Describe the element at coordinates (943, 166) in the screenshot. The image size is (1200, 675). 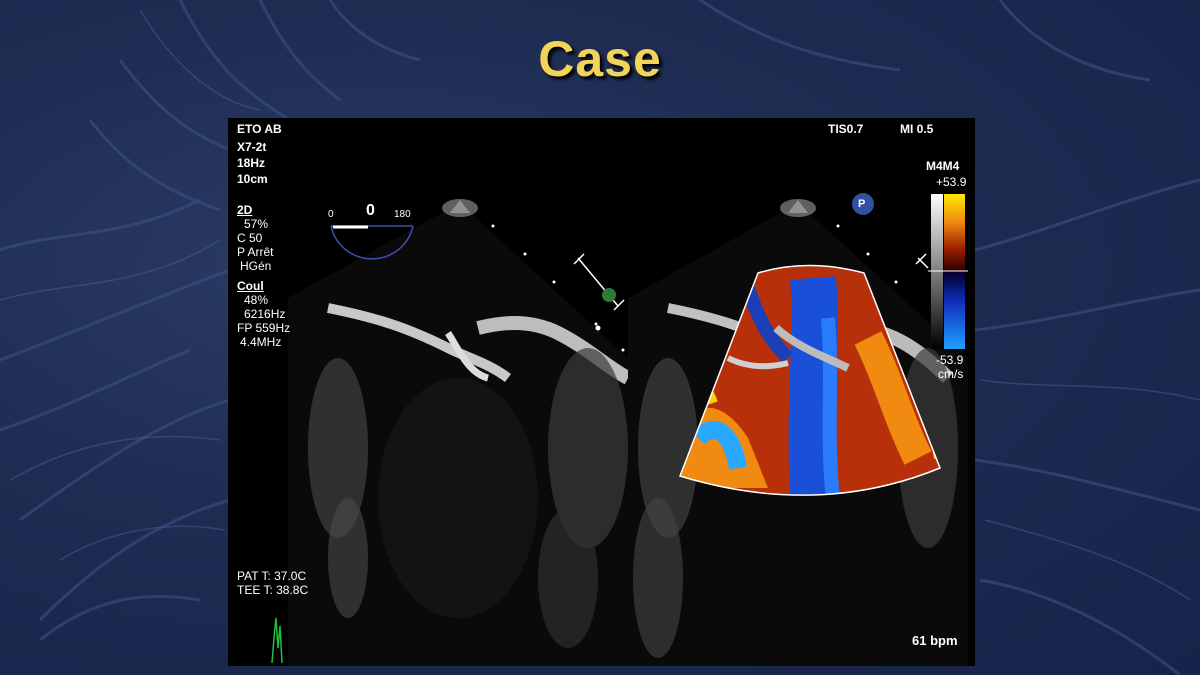
I see `color-map-label: M4M4` at that location.